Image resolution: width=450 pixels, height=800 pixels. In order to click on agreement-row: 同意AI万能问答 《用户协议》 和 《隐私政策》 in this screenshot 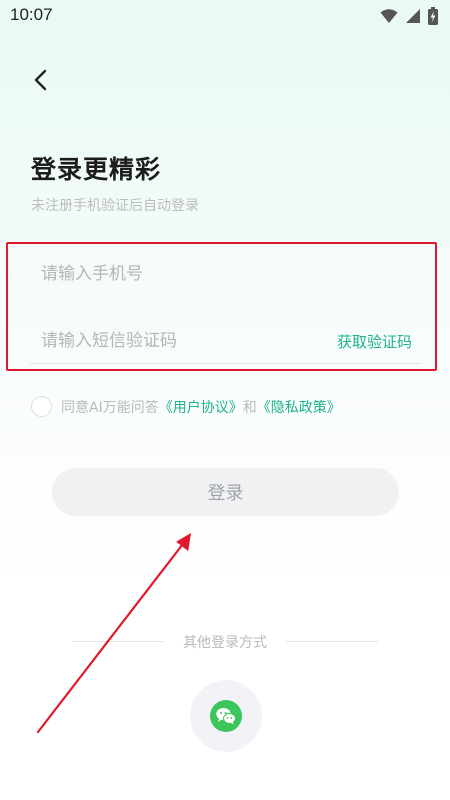, I will do `click(186, 406)`.